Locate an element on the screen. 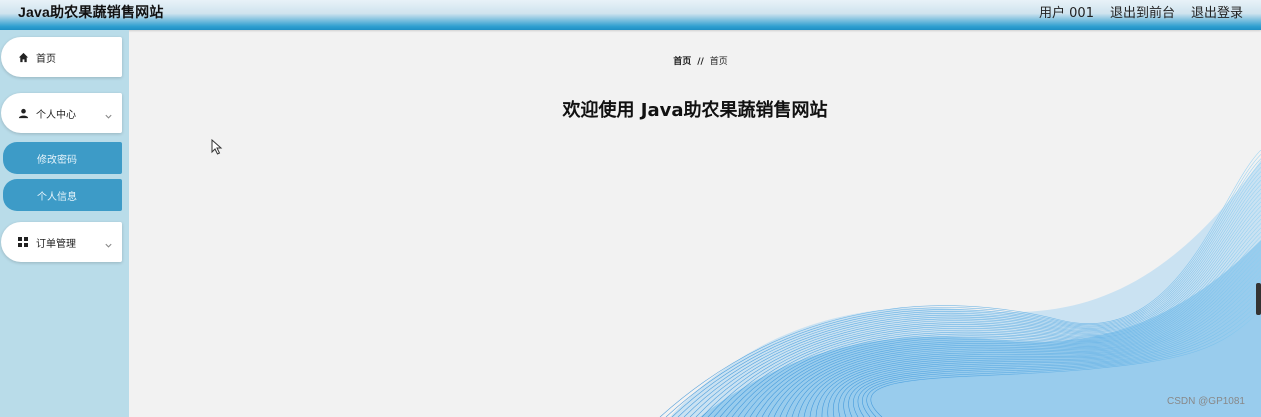 This screenshot has height=417, width=1261. sidebar-item-label: 个人中心 is located at coordinates (56, 115).